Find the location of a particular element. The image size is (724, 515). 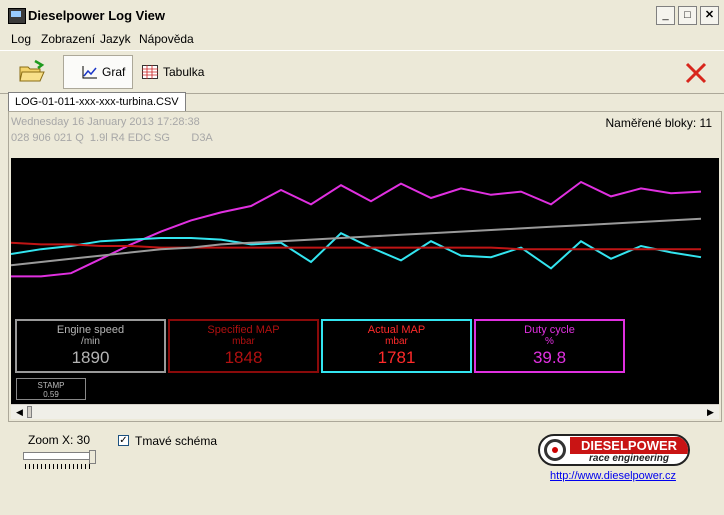

scroll-thumb is located at coordinates (29, 412).